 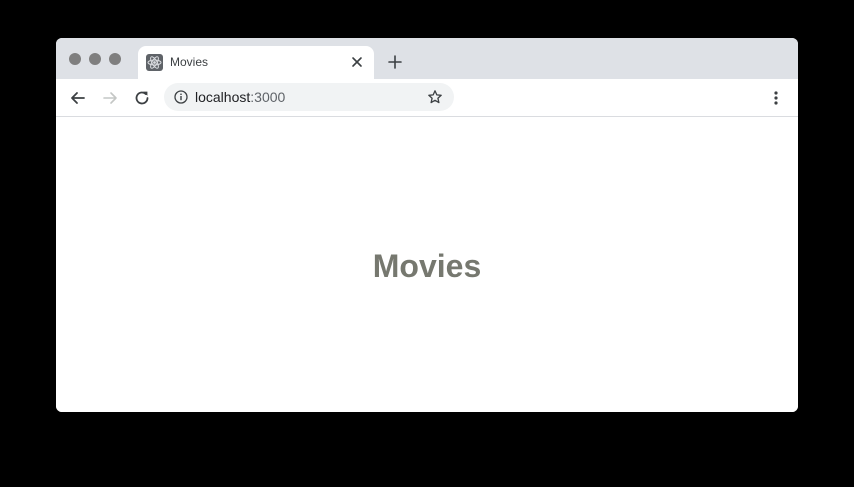 What do you see at coordinates (115, 59) in the screenshot?
I see `zoom-window-button` at bounding box center [115, 59].